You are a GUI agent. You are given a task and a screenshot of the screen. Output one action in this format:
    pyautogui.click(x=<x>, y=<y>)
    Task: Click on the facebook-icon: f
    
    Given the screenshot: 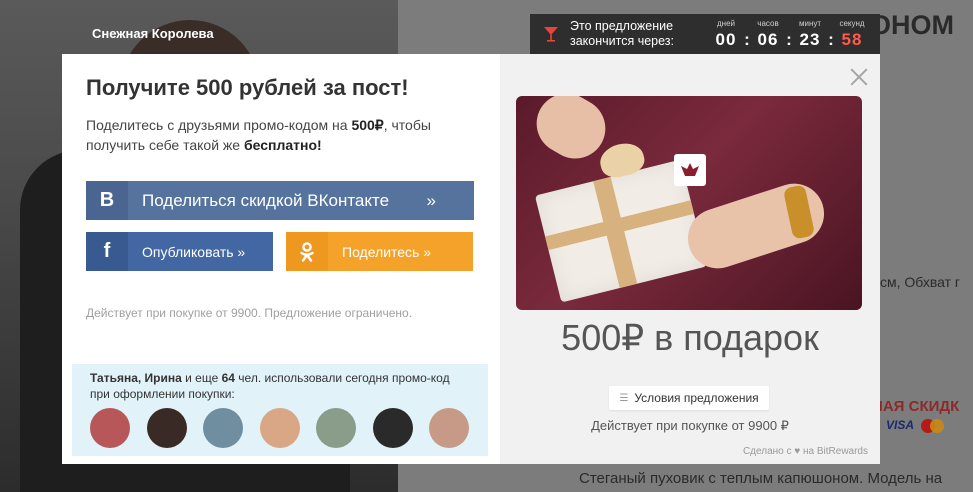 What is the action you would take?
    pyautogui.click(x=107, y=251)
    